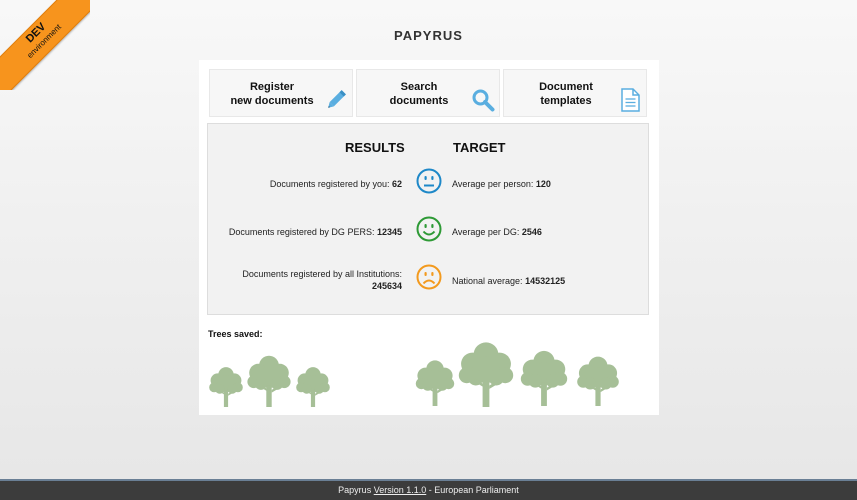 The width and height of the screenshot is (857, 500). Describe the element at coordinates (472, 490) in the screenshot. I see `footer-suffix: - European Parliament` at that location.